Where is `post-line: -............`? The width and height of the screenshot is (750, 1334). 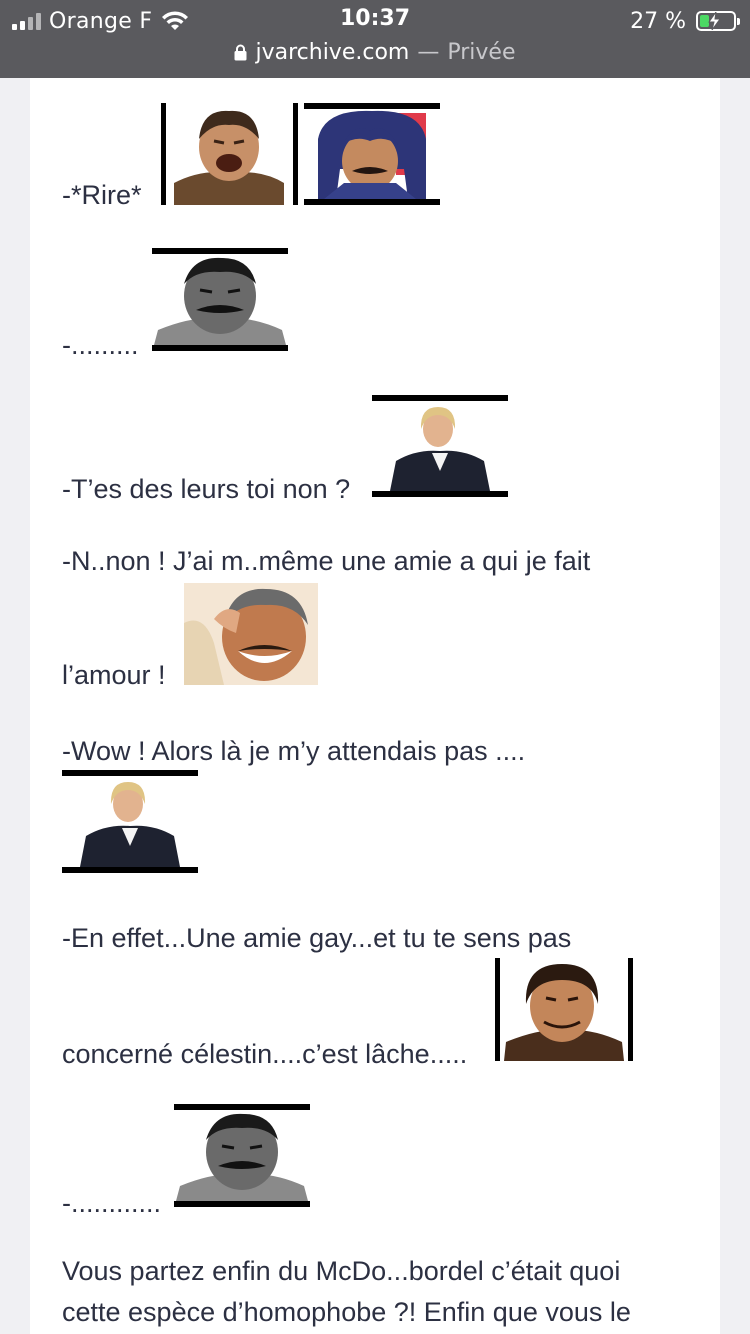 post-line: -............ is located at coordinates (112, 1203).